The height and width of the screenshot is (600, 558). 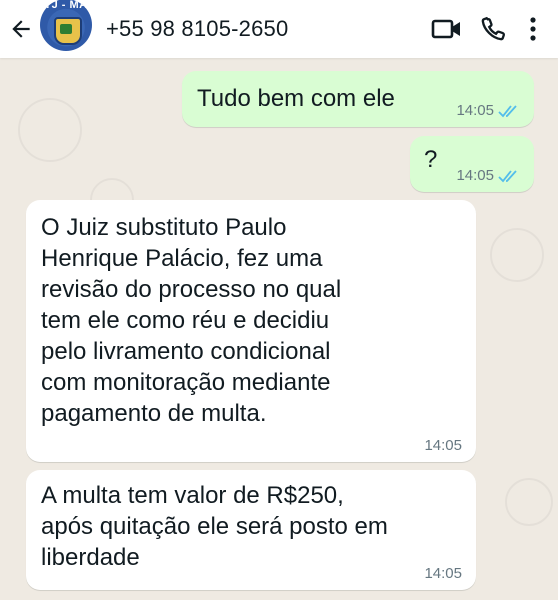 I want to click on message-line: revisão do processo no qual, so click(x=191, y=289).